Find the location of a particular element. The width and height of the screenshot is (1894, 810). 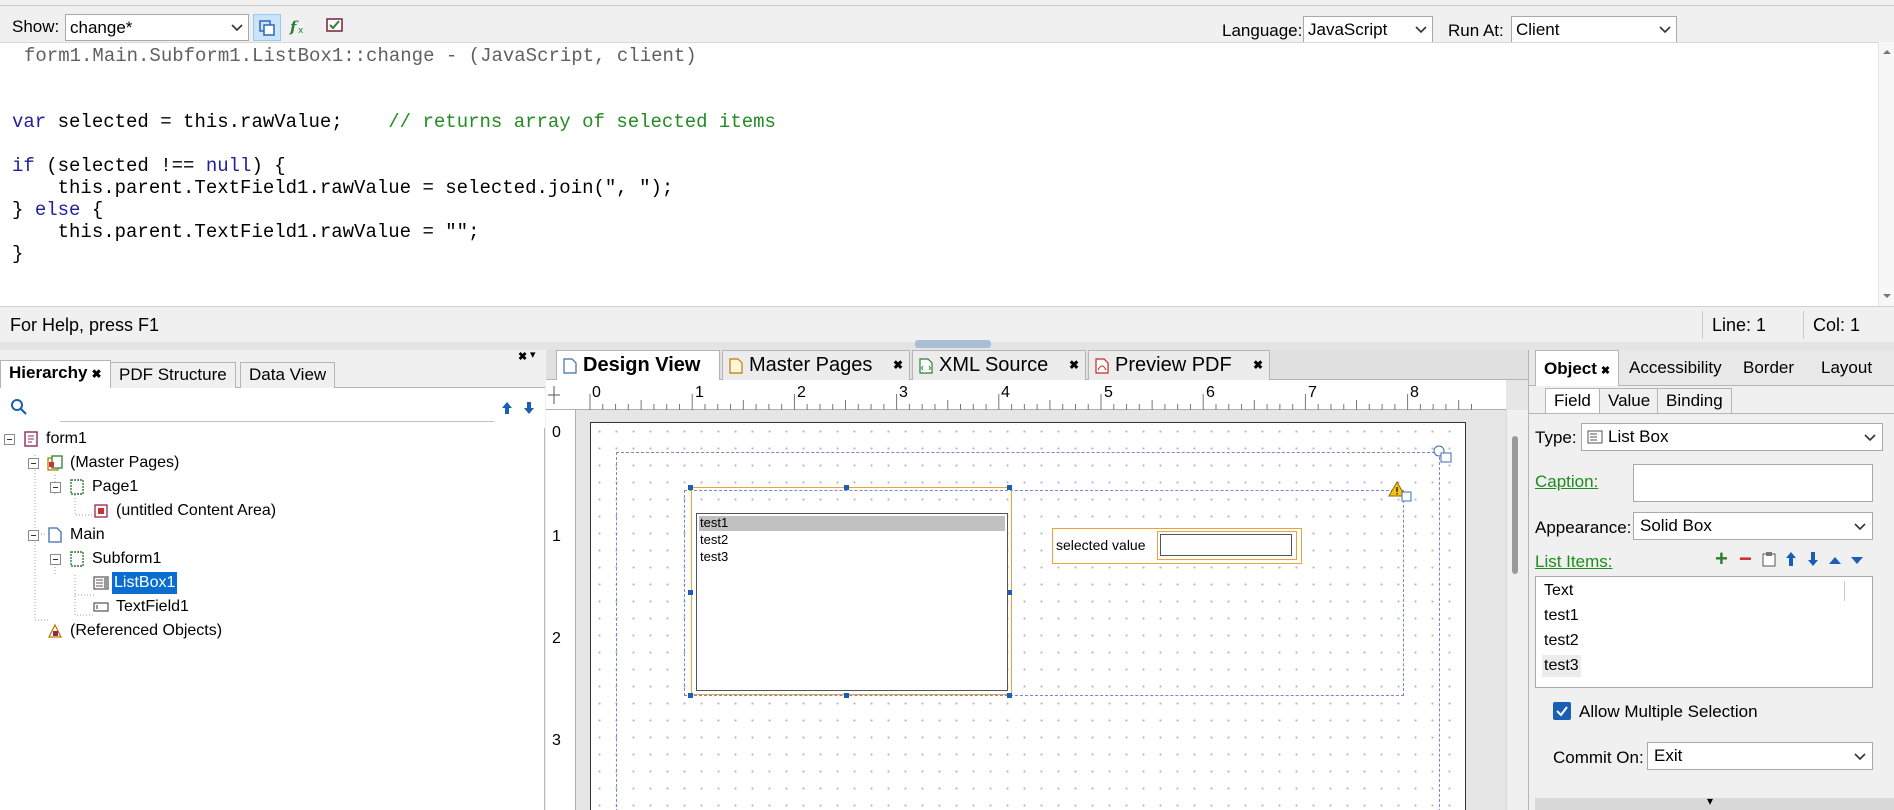

commit-on-select: Exit is located at coordinates (1760, 756).